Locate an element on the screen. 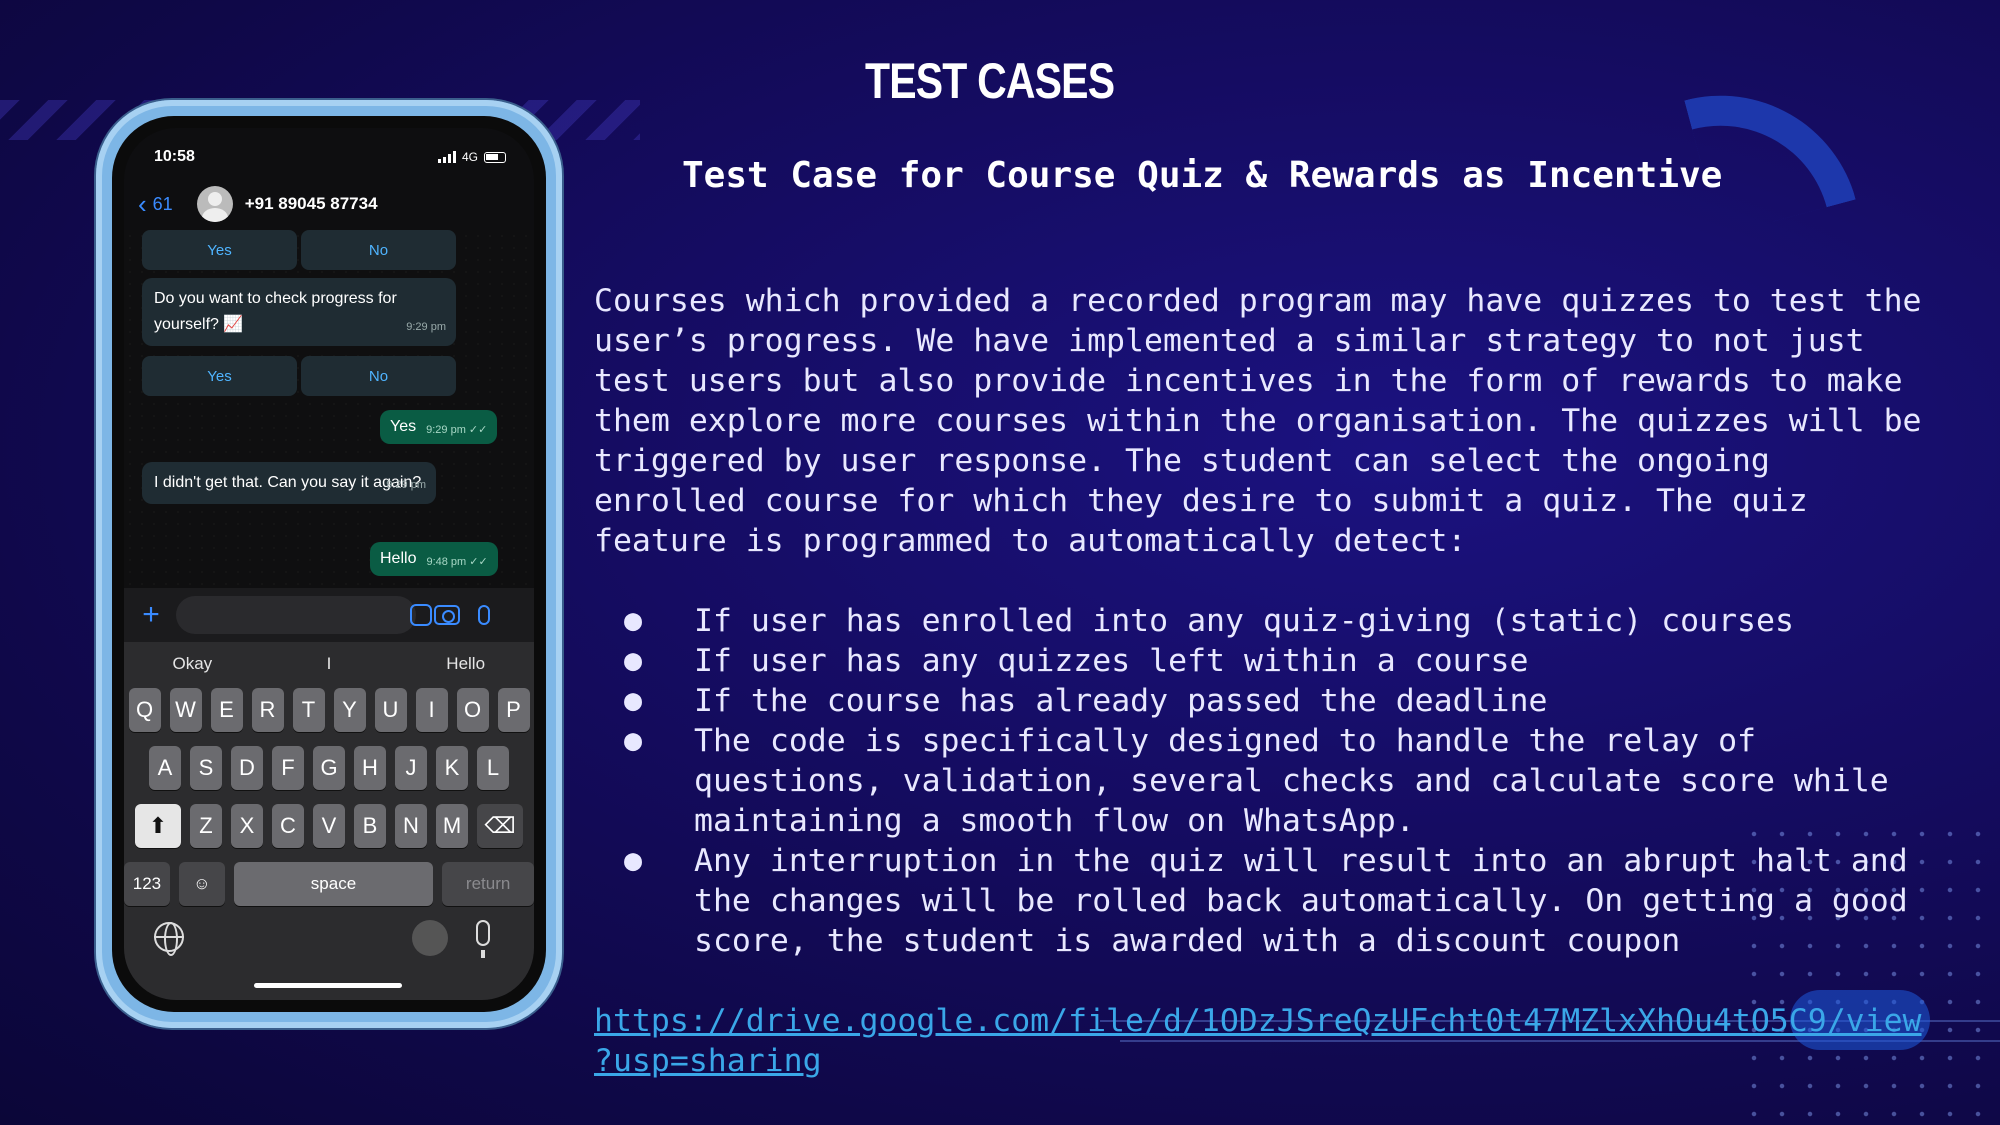 This screenshot has width=2000, height=1125. keyboard-suggestions: Okay I Hello is located at coordinates (329, 664).